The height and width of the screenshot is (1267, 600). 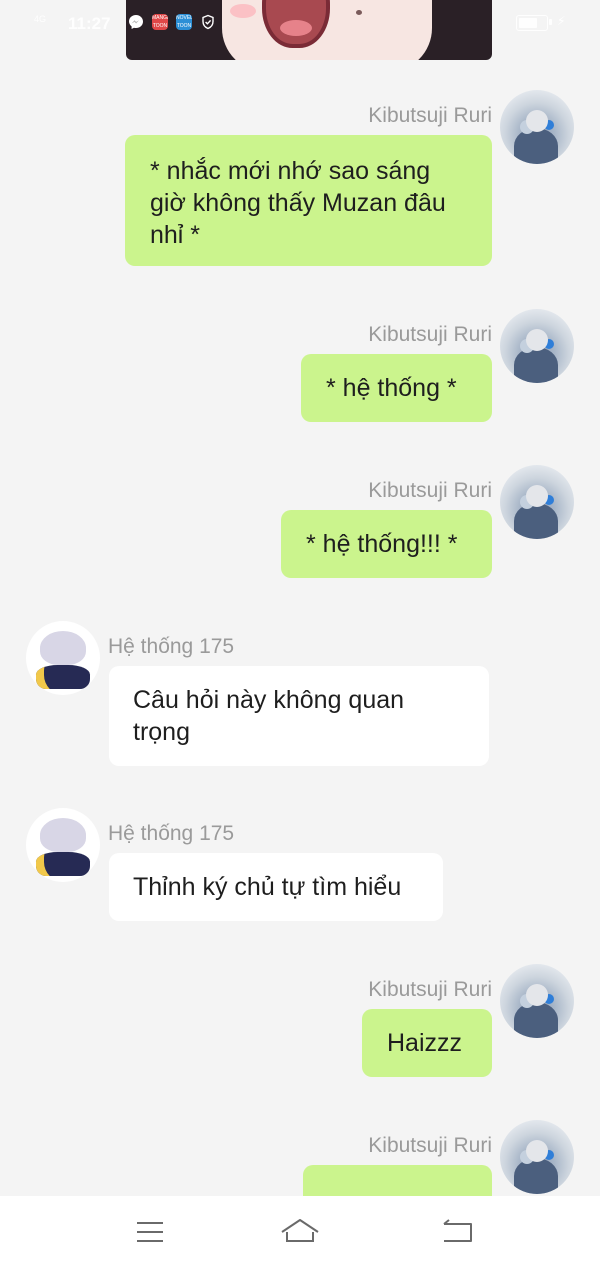 What do you see at coordinates (386, 544) in the screenshot?
I see `message-bubble: * hệ thống!!! *` at bounding box center [386, 544].